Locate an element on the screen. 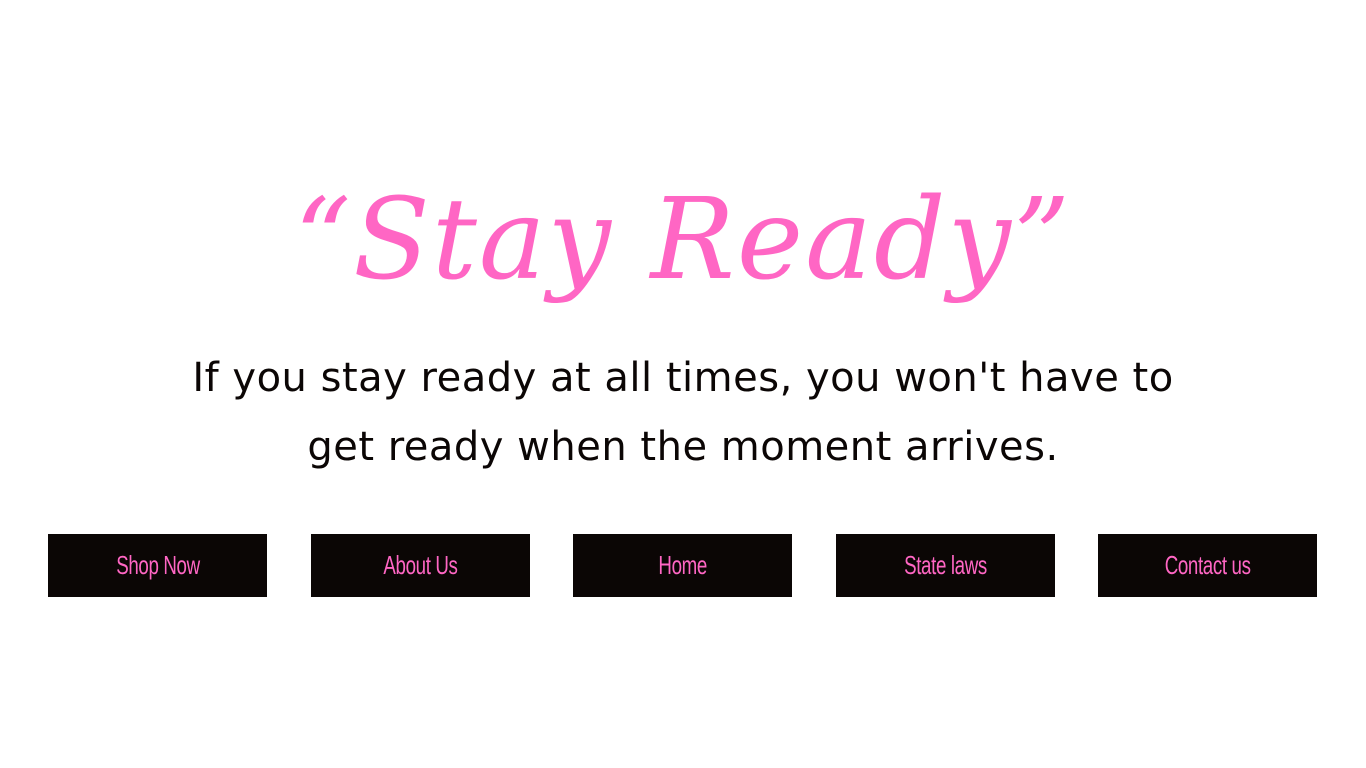 This screenshot has height=768, width=1366. state-laws-button: State laws is located at coordinates (945, 565).